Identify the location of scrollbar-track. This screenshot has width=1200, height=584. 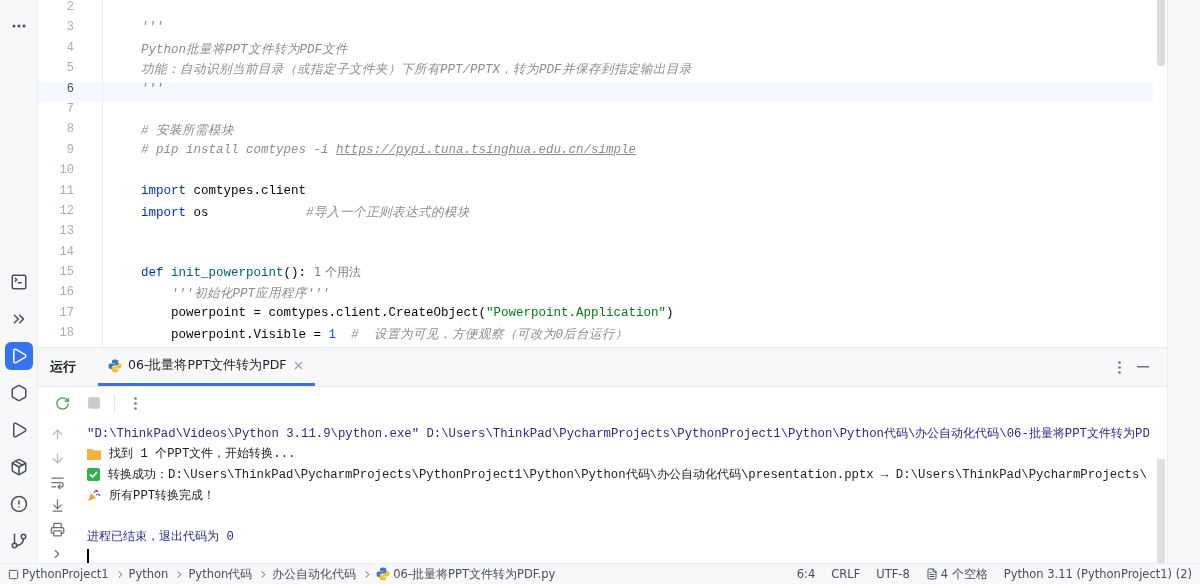
(1161, 511).